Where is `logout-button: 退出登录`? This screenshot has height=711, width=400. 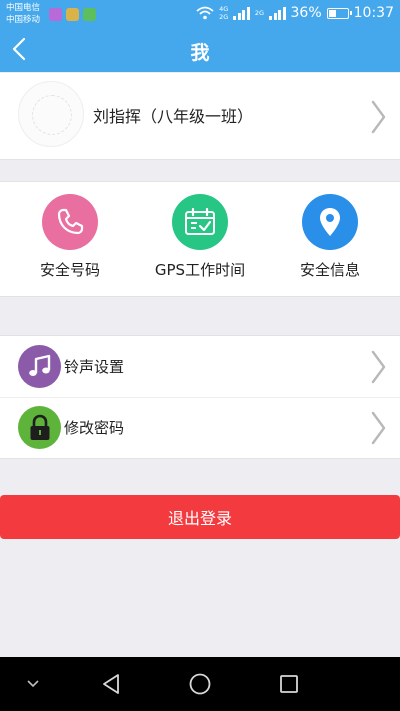
logout-button: 退出登录 is located at coordinates (200, 517).